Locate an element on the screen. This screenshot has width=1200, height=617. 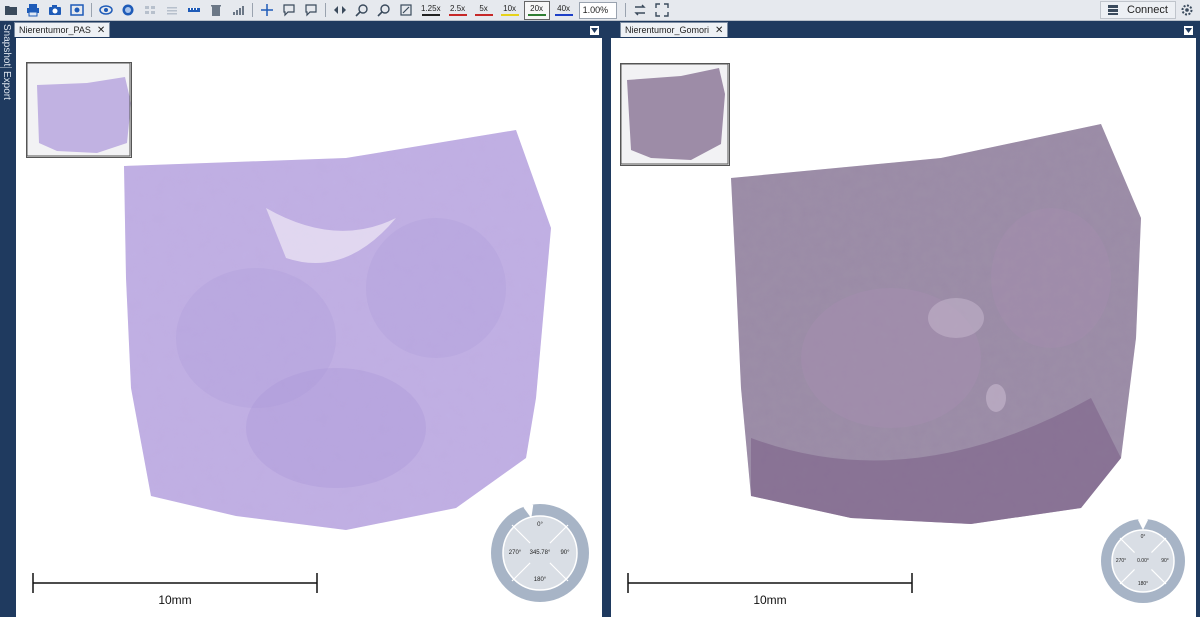
zoom-5x-button: 5x is located at coordinates (484, 10).